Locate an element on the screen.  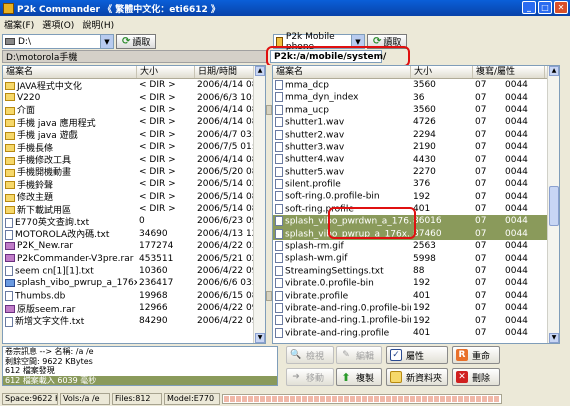
cell-rewrite: 07 is located at coordinates (481, 271).